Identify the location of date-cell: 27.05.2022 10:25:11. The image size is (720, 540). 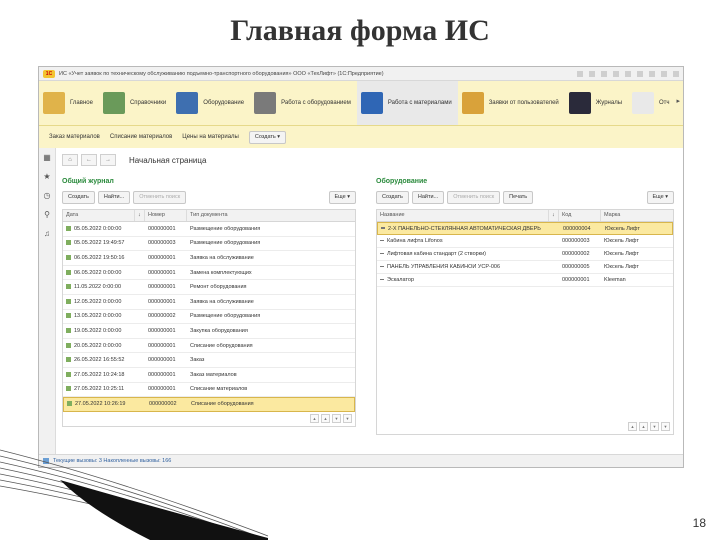
(104, 389).